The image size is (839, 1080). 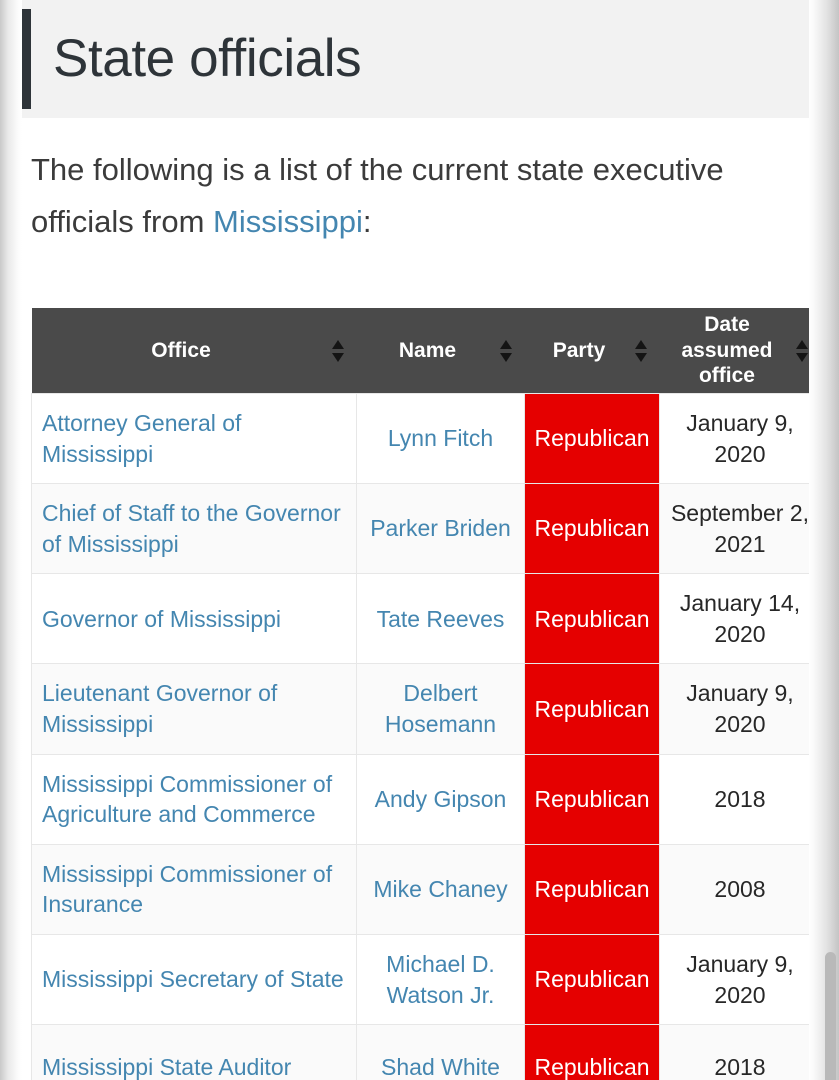 I want to click on cell-name: Andy Gipson, so click(x=440, y=799).